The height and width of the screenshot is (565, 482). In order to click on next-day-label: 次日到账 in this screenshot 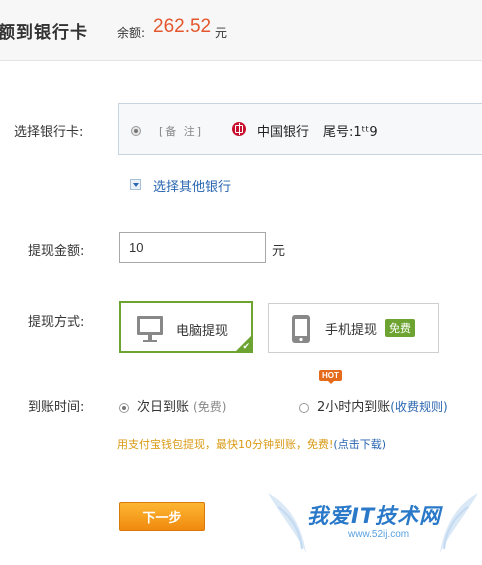, I will do `click(163, 407)`.